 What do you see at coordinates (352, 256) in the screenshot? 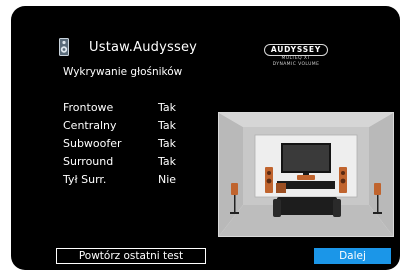
I see `next-button: Dalej` at bounding box center [352, 256].